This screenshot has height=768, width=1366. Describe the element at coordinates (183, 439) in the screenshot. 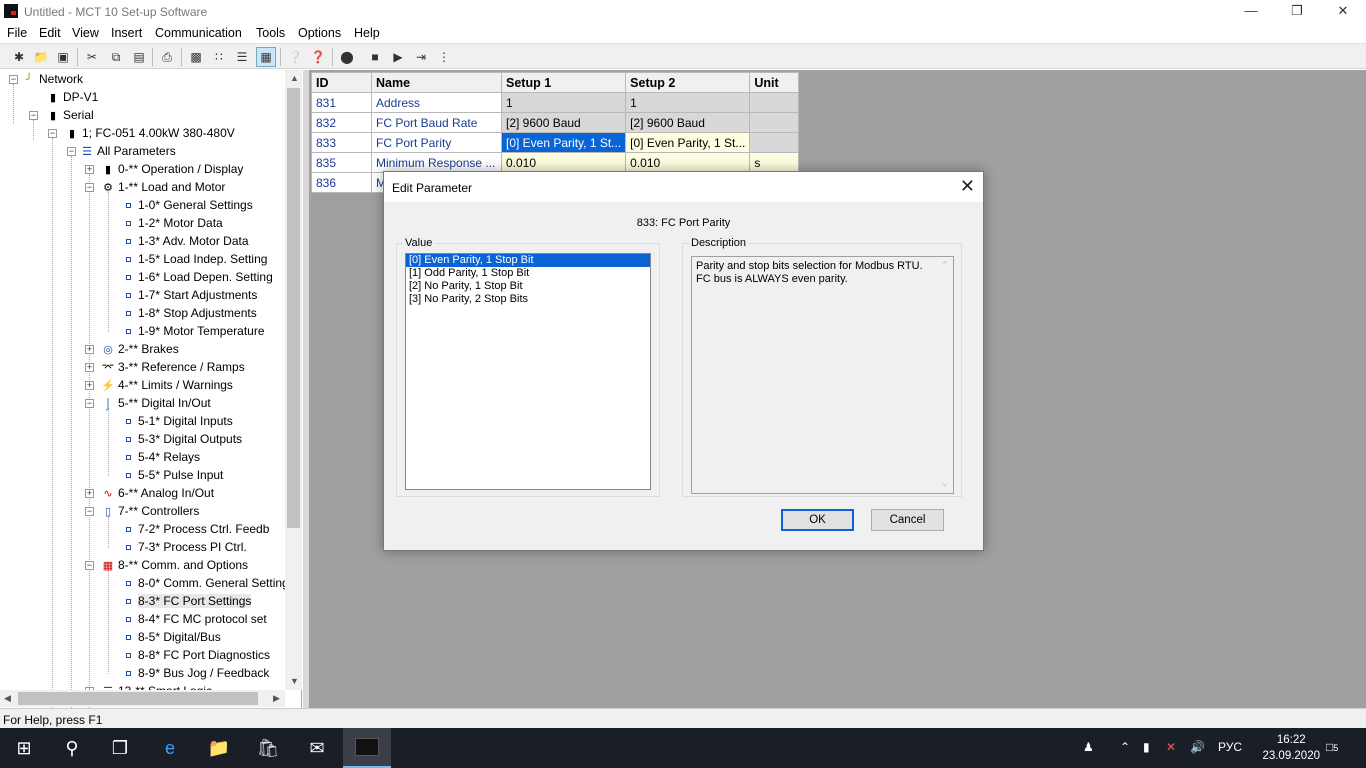

I see `tree-item-5-3: 5-3* Digital Outputs` at that location.